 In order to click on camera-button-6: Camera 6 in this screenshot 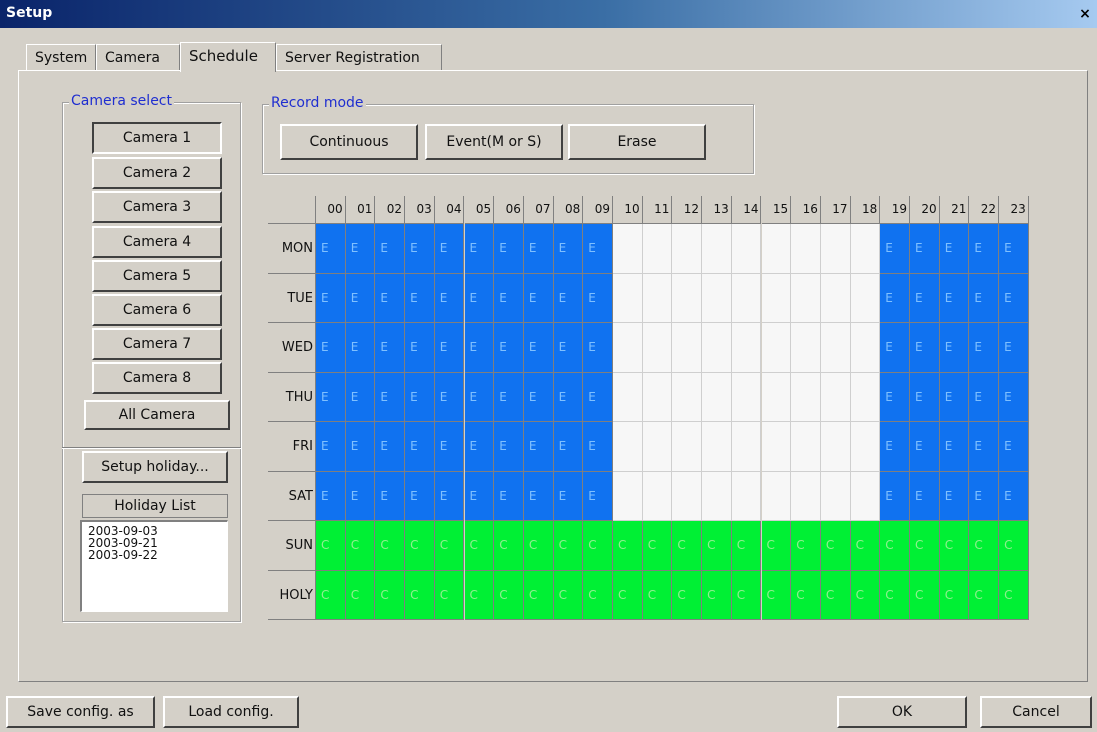, I will do `click(157, 310)`.